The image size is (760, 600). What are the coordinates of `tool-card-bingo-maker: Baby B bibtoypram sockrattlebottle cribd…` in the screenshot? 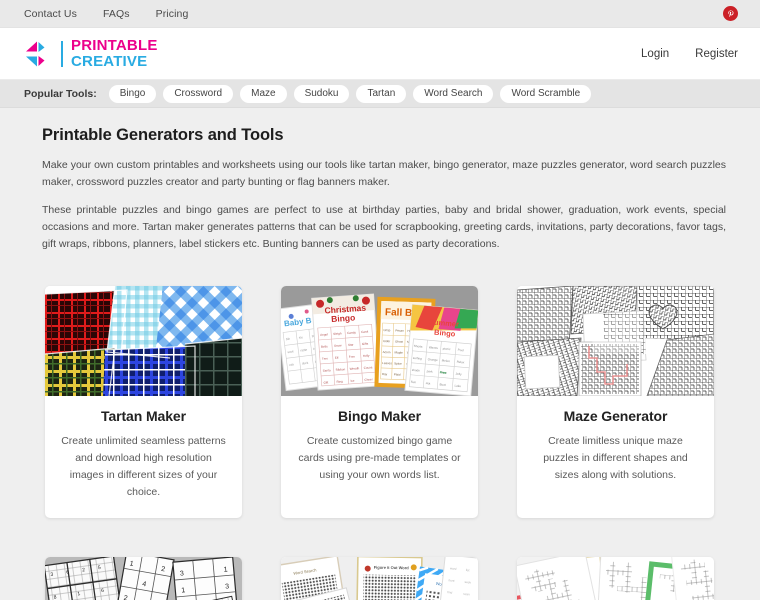 It's located at (379, 402).